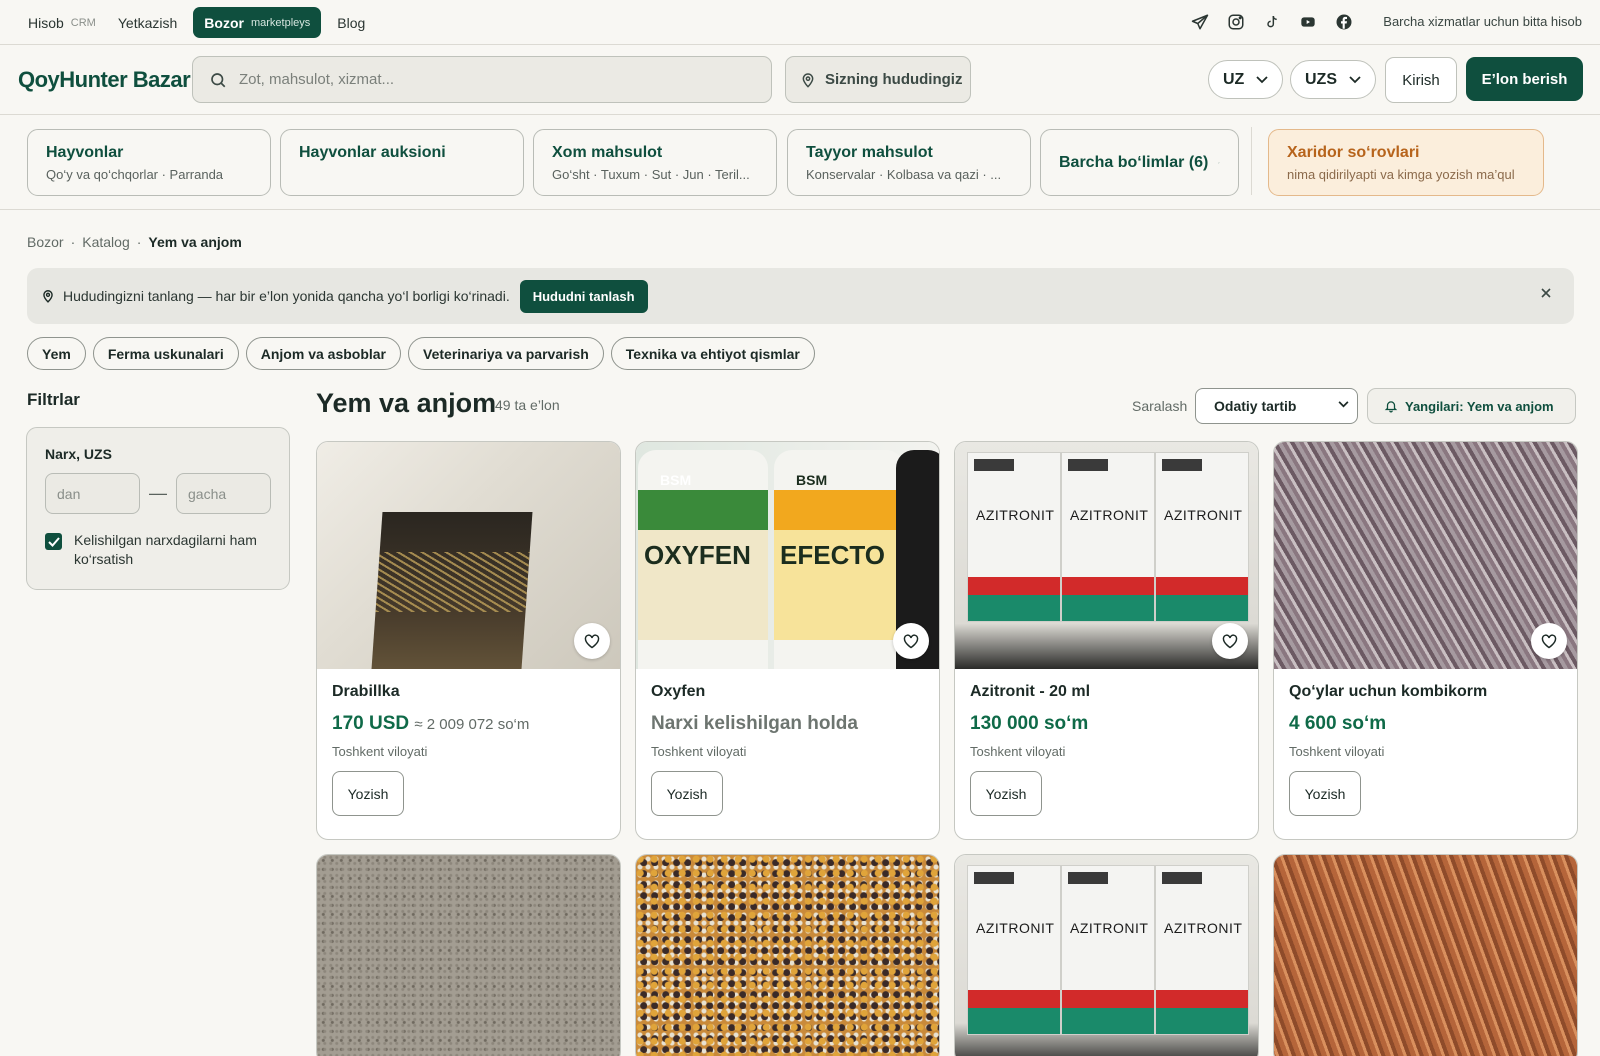 This screenshot has height=1056, width=1600. What do you see at coordinates (92, 493) in the screenshot?
I see `price-from-input` at bounding box center [92, 493].